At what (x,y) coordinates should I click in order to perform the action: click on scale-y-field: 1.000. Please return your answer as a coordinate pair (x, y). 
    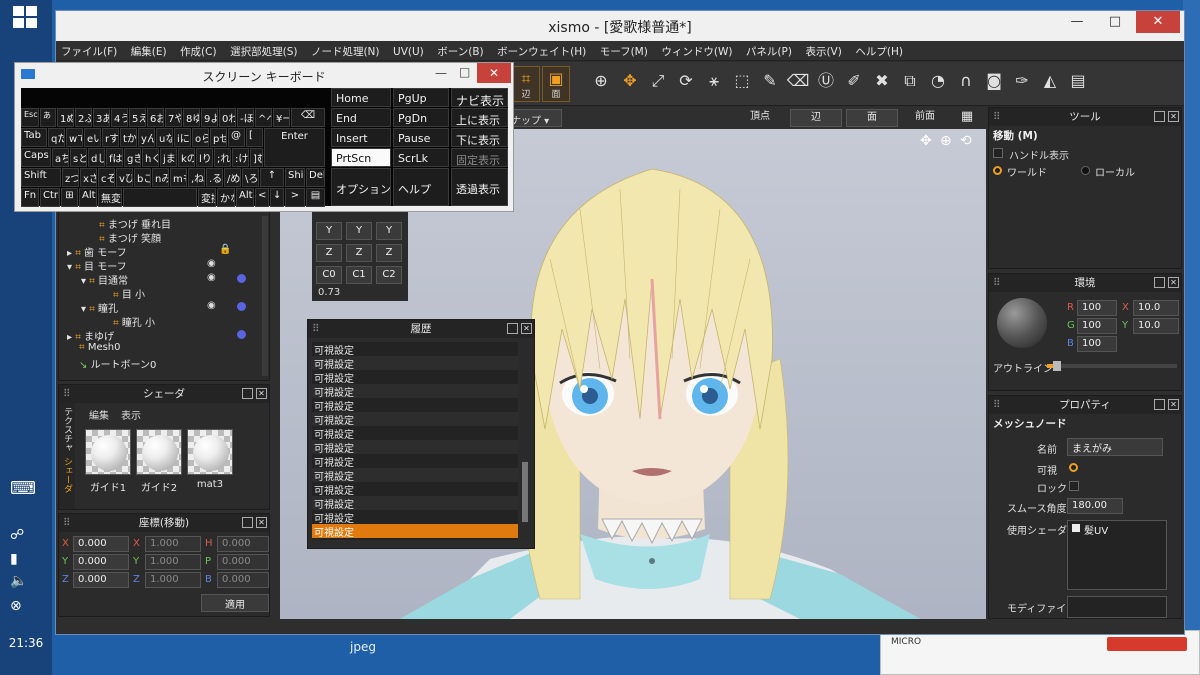
    Looking at the image, I should click on (173, 562).